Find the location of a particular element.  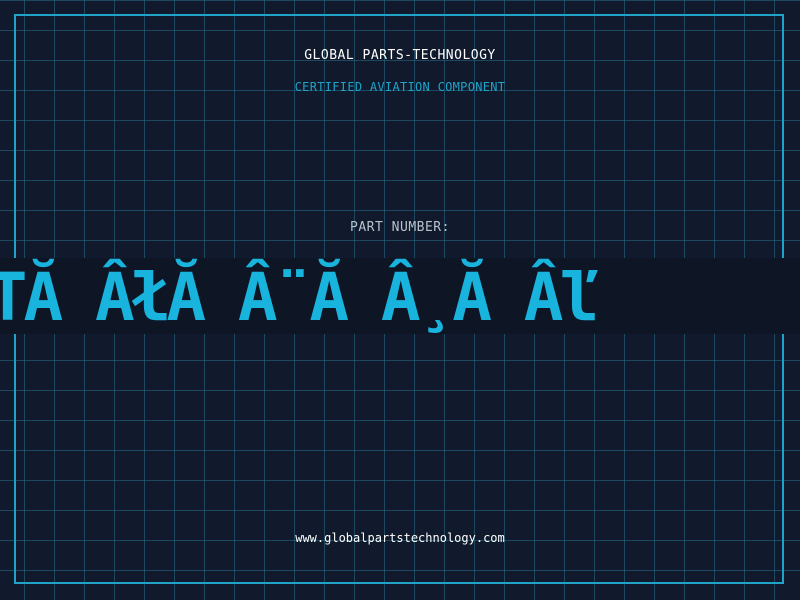

part-number-band: TTĂ ÂłĂ Â¨Ă Â¸Ă Âľ is located at coordinates (400, 296).